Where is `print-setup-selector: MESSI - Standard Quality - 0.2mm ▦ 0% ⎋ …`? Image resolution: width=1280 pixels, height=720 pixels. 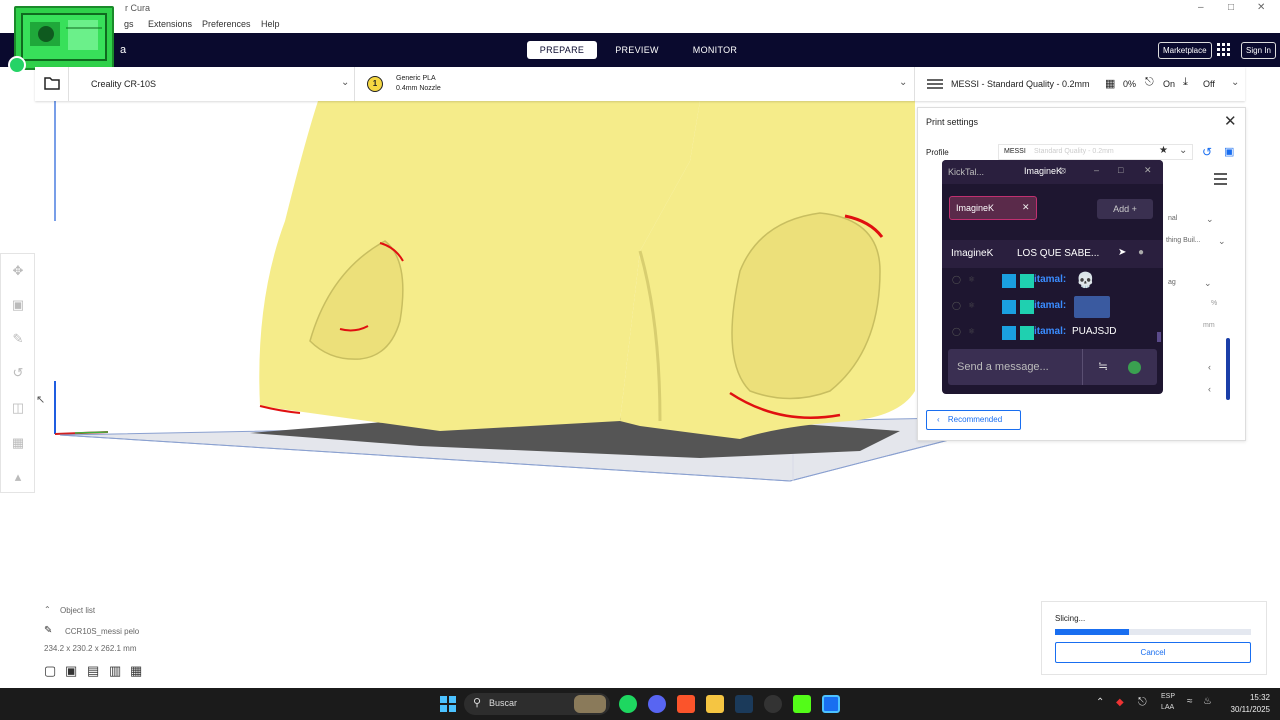 print-setup-selector: MESSI - Standard Quality - 0.2mm ▦ 0% ⎋ … is located at coordinates (1080, 84).